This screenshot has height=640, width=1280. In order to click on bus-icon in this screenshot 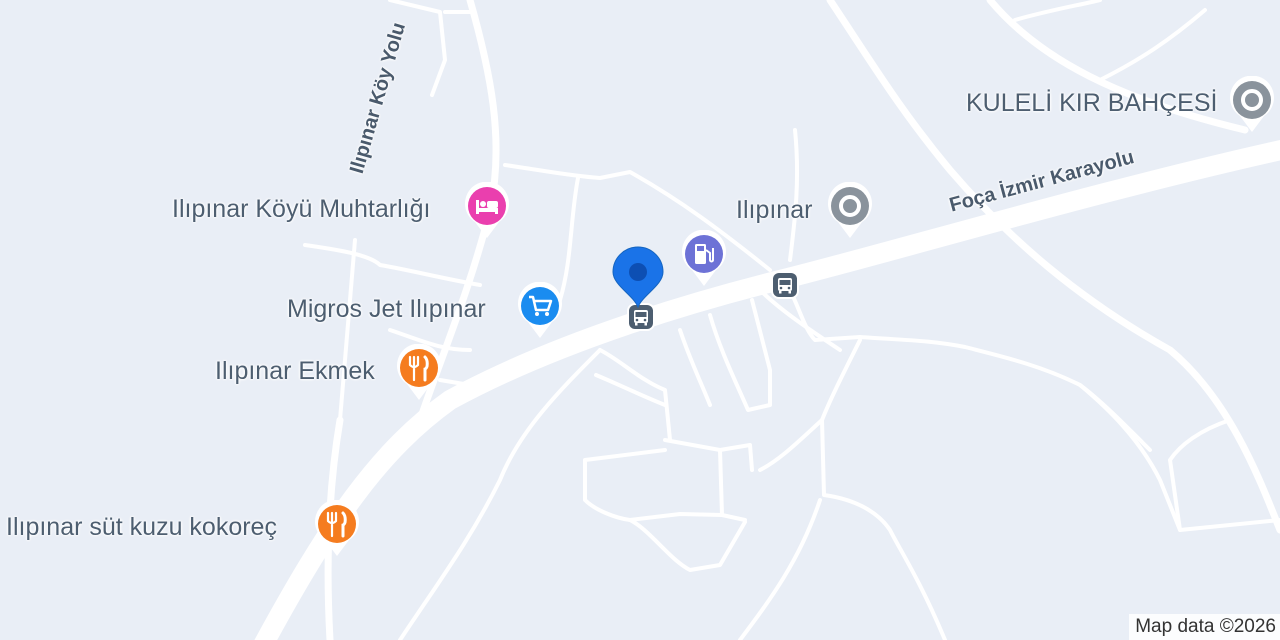, I will do `click(785, 285)`.